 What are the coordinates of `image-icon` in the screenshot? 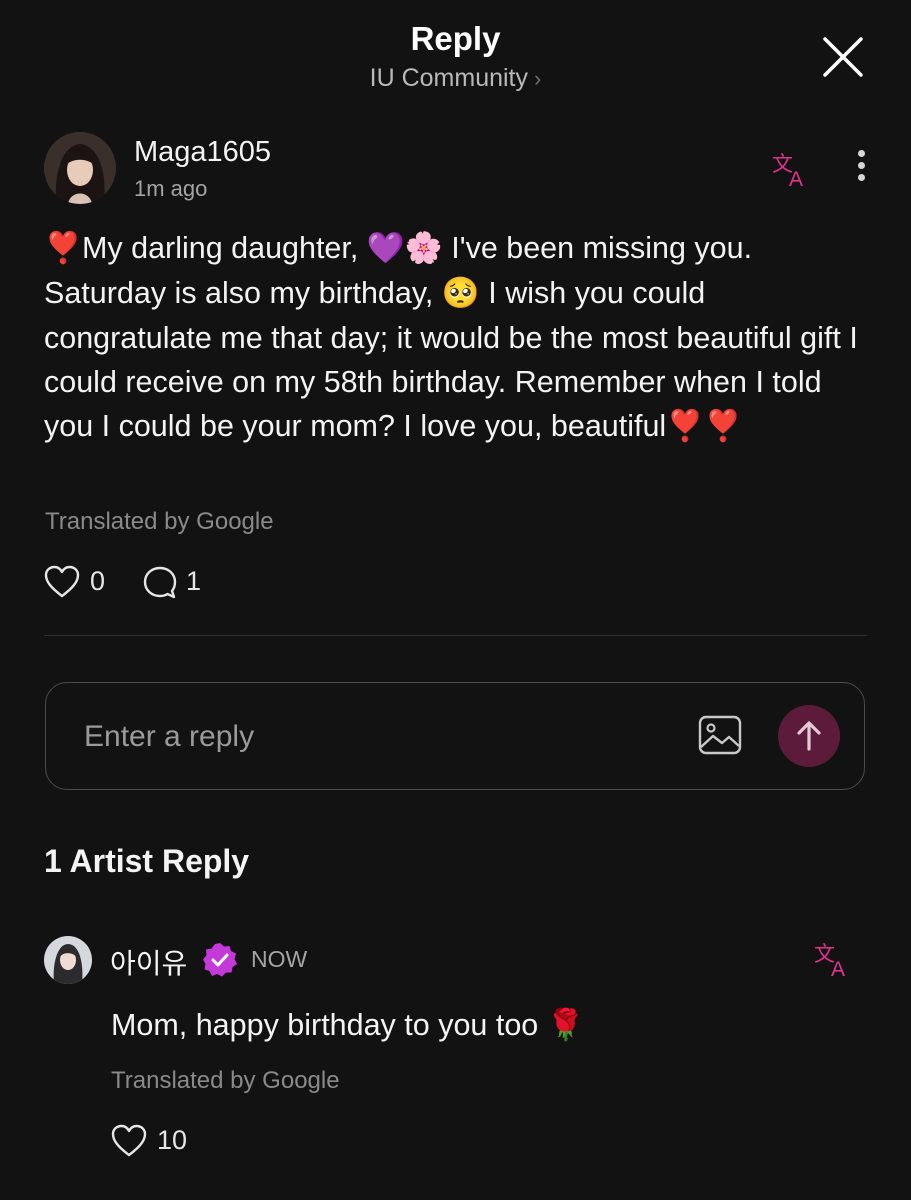 It's located at (720, 735).